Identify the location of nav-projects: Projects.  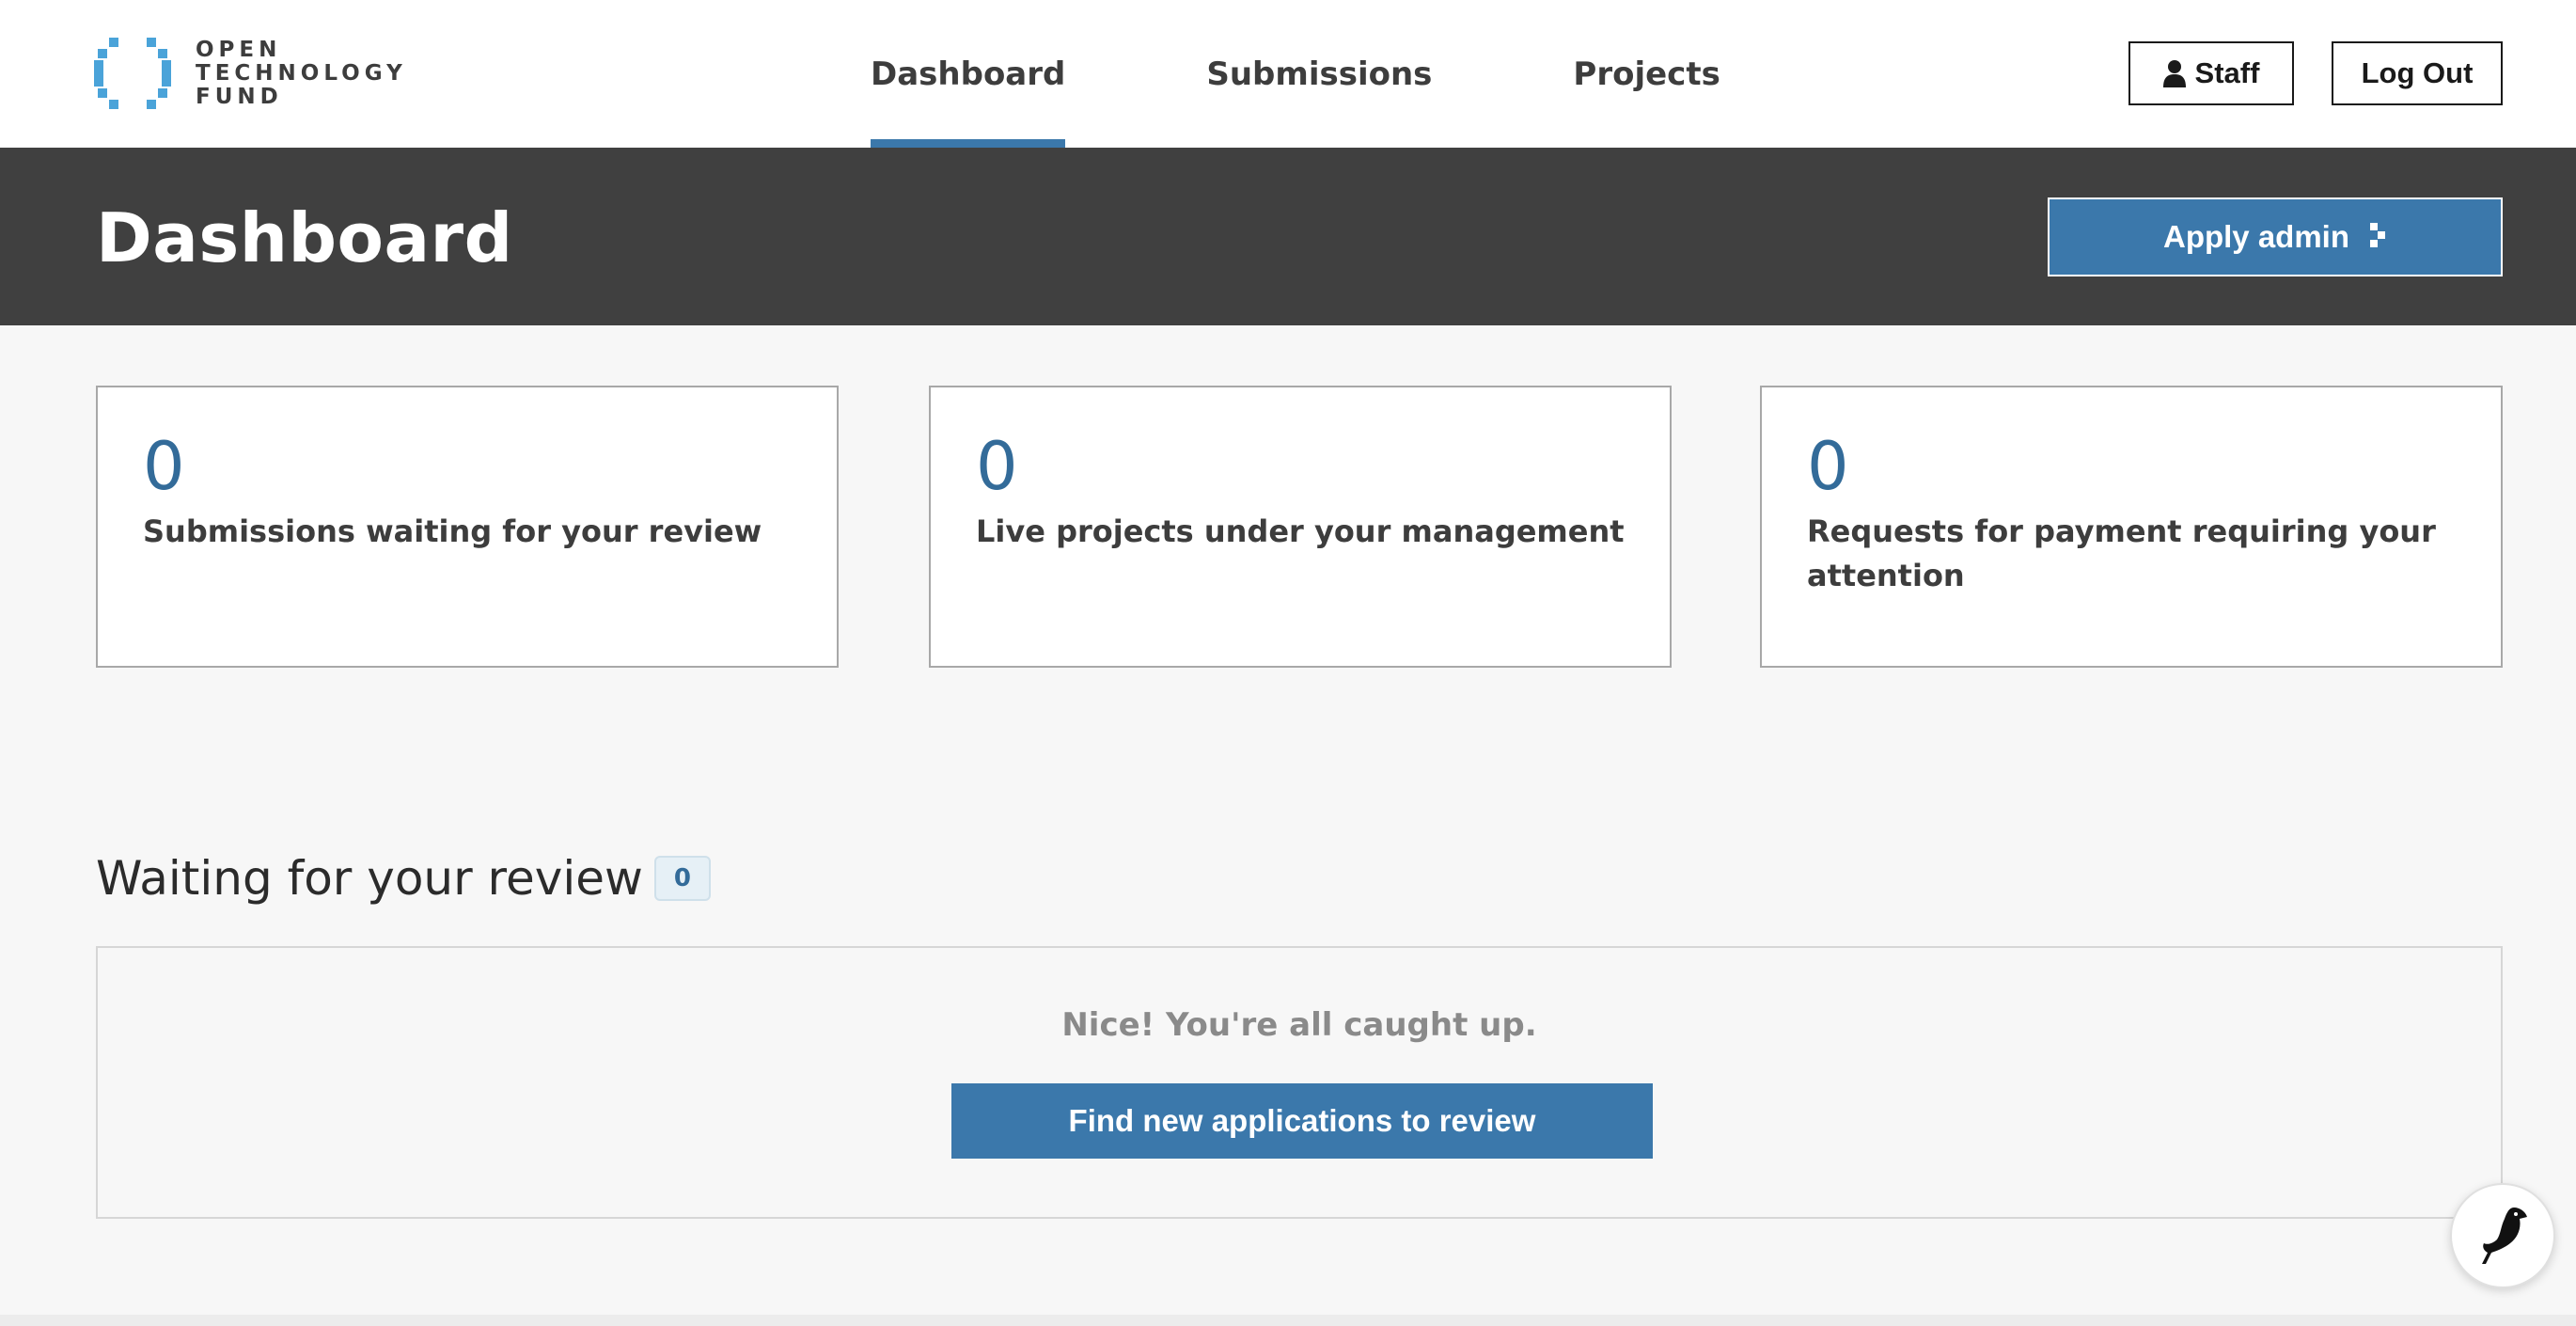
(1646, 74).